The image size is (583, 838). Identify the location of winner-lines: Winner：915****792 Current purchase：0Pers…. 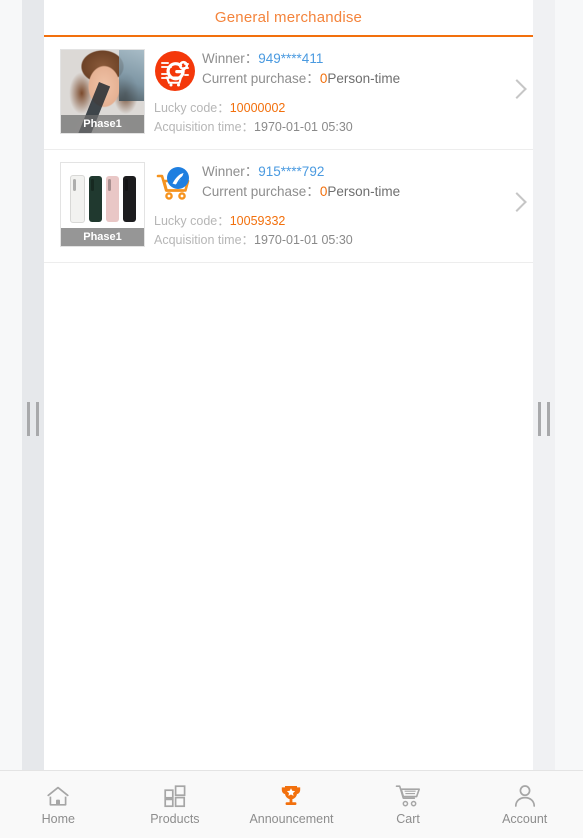
(367, 182).